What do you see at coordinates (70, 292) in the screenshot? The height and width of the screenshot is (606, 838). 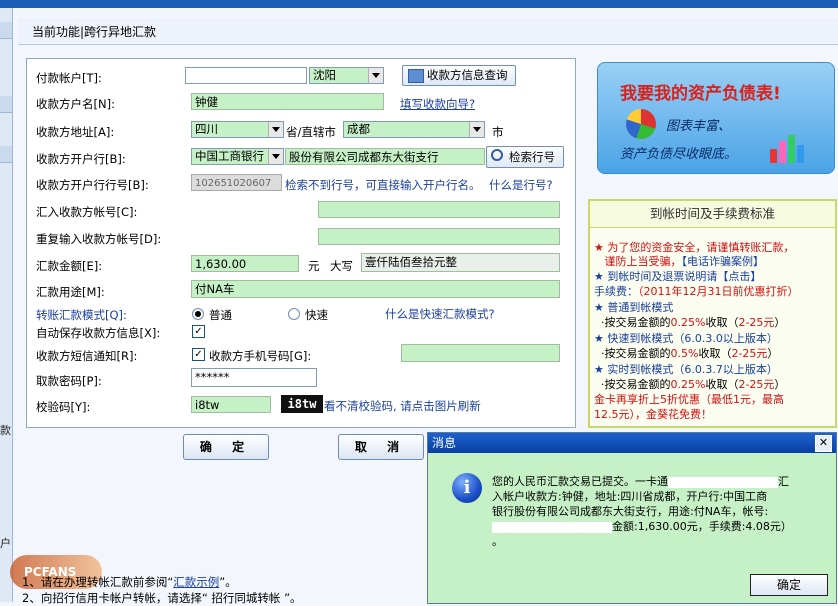 I see `purpose-label: 汇款用途[M]:` at bounding box center [70, 292].